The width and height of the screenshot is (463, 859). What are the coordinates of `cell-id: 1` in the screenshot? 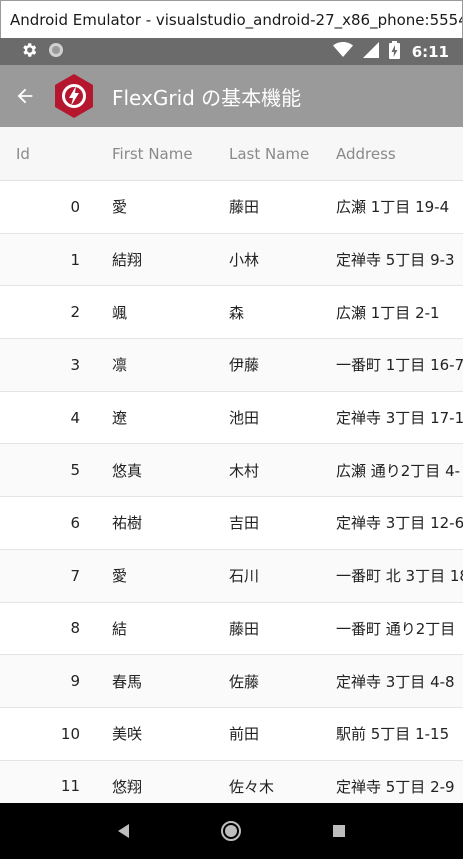 It's located at (46, 260).